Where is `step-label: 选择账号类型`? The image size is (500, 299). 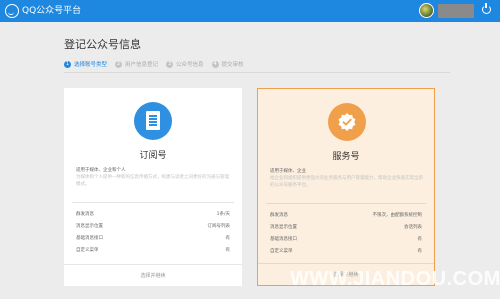
step-label: 选择账号类型 is located at coordinates (91, 65).